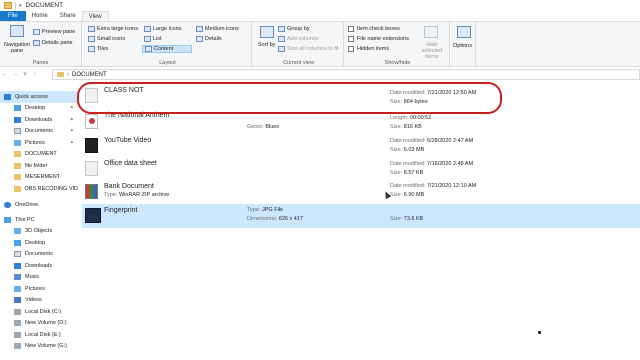  Describe the element at coordinates (53, 43) in the screenshot. I see `details-pane-button: Details pane` at that location.